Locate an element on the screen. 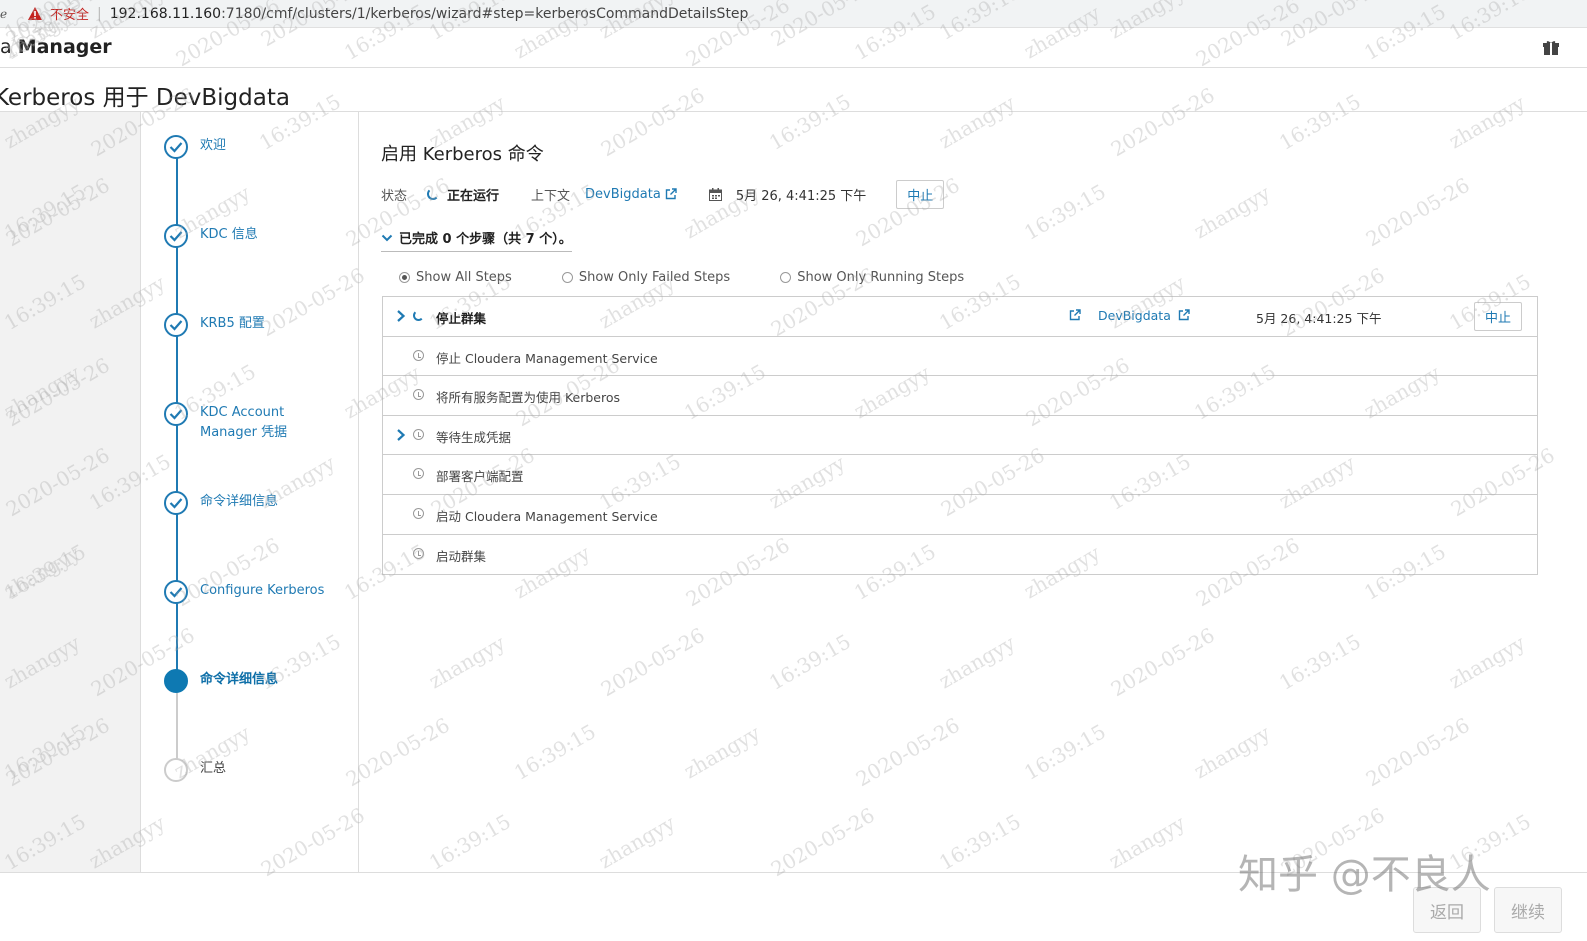 The width and height of the screenshot is (1587, 941). table-row: 启动群集 is located at coordinates (960, 555).